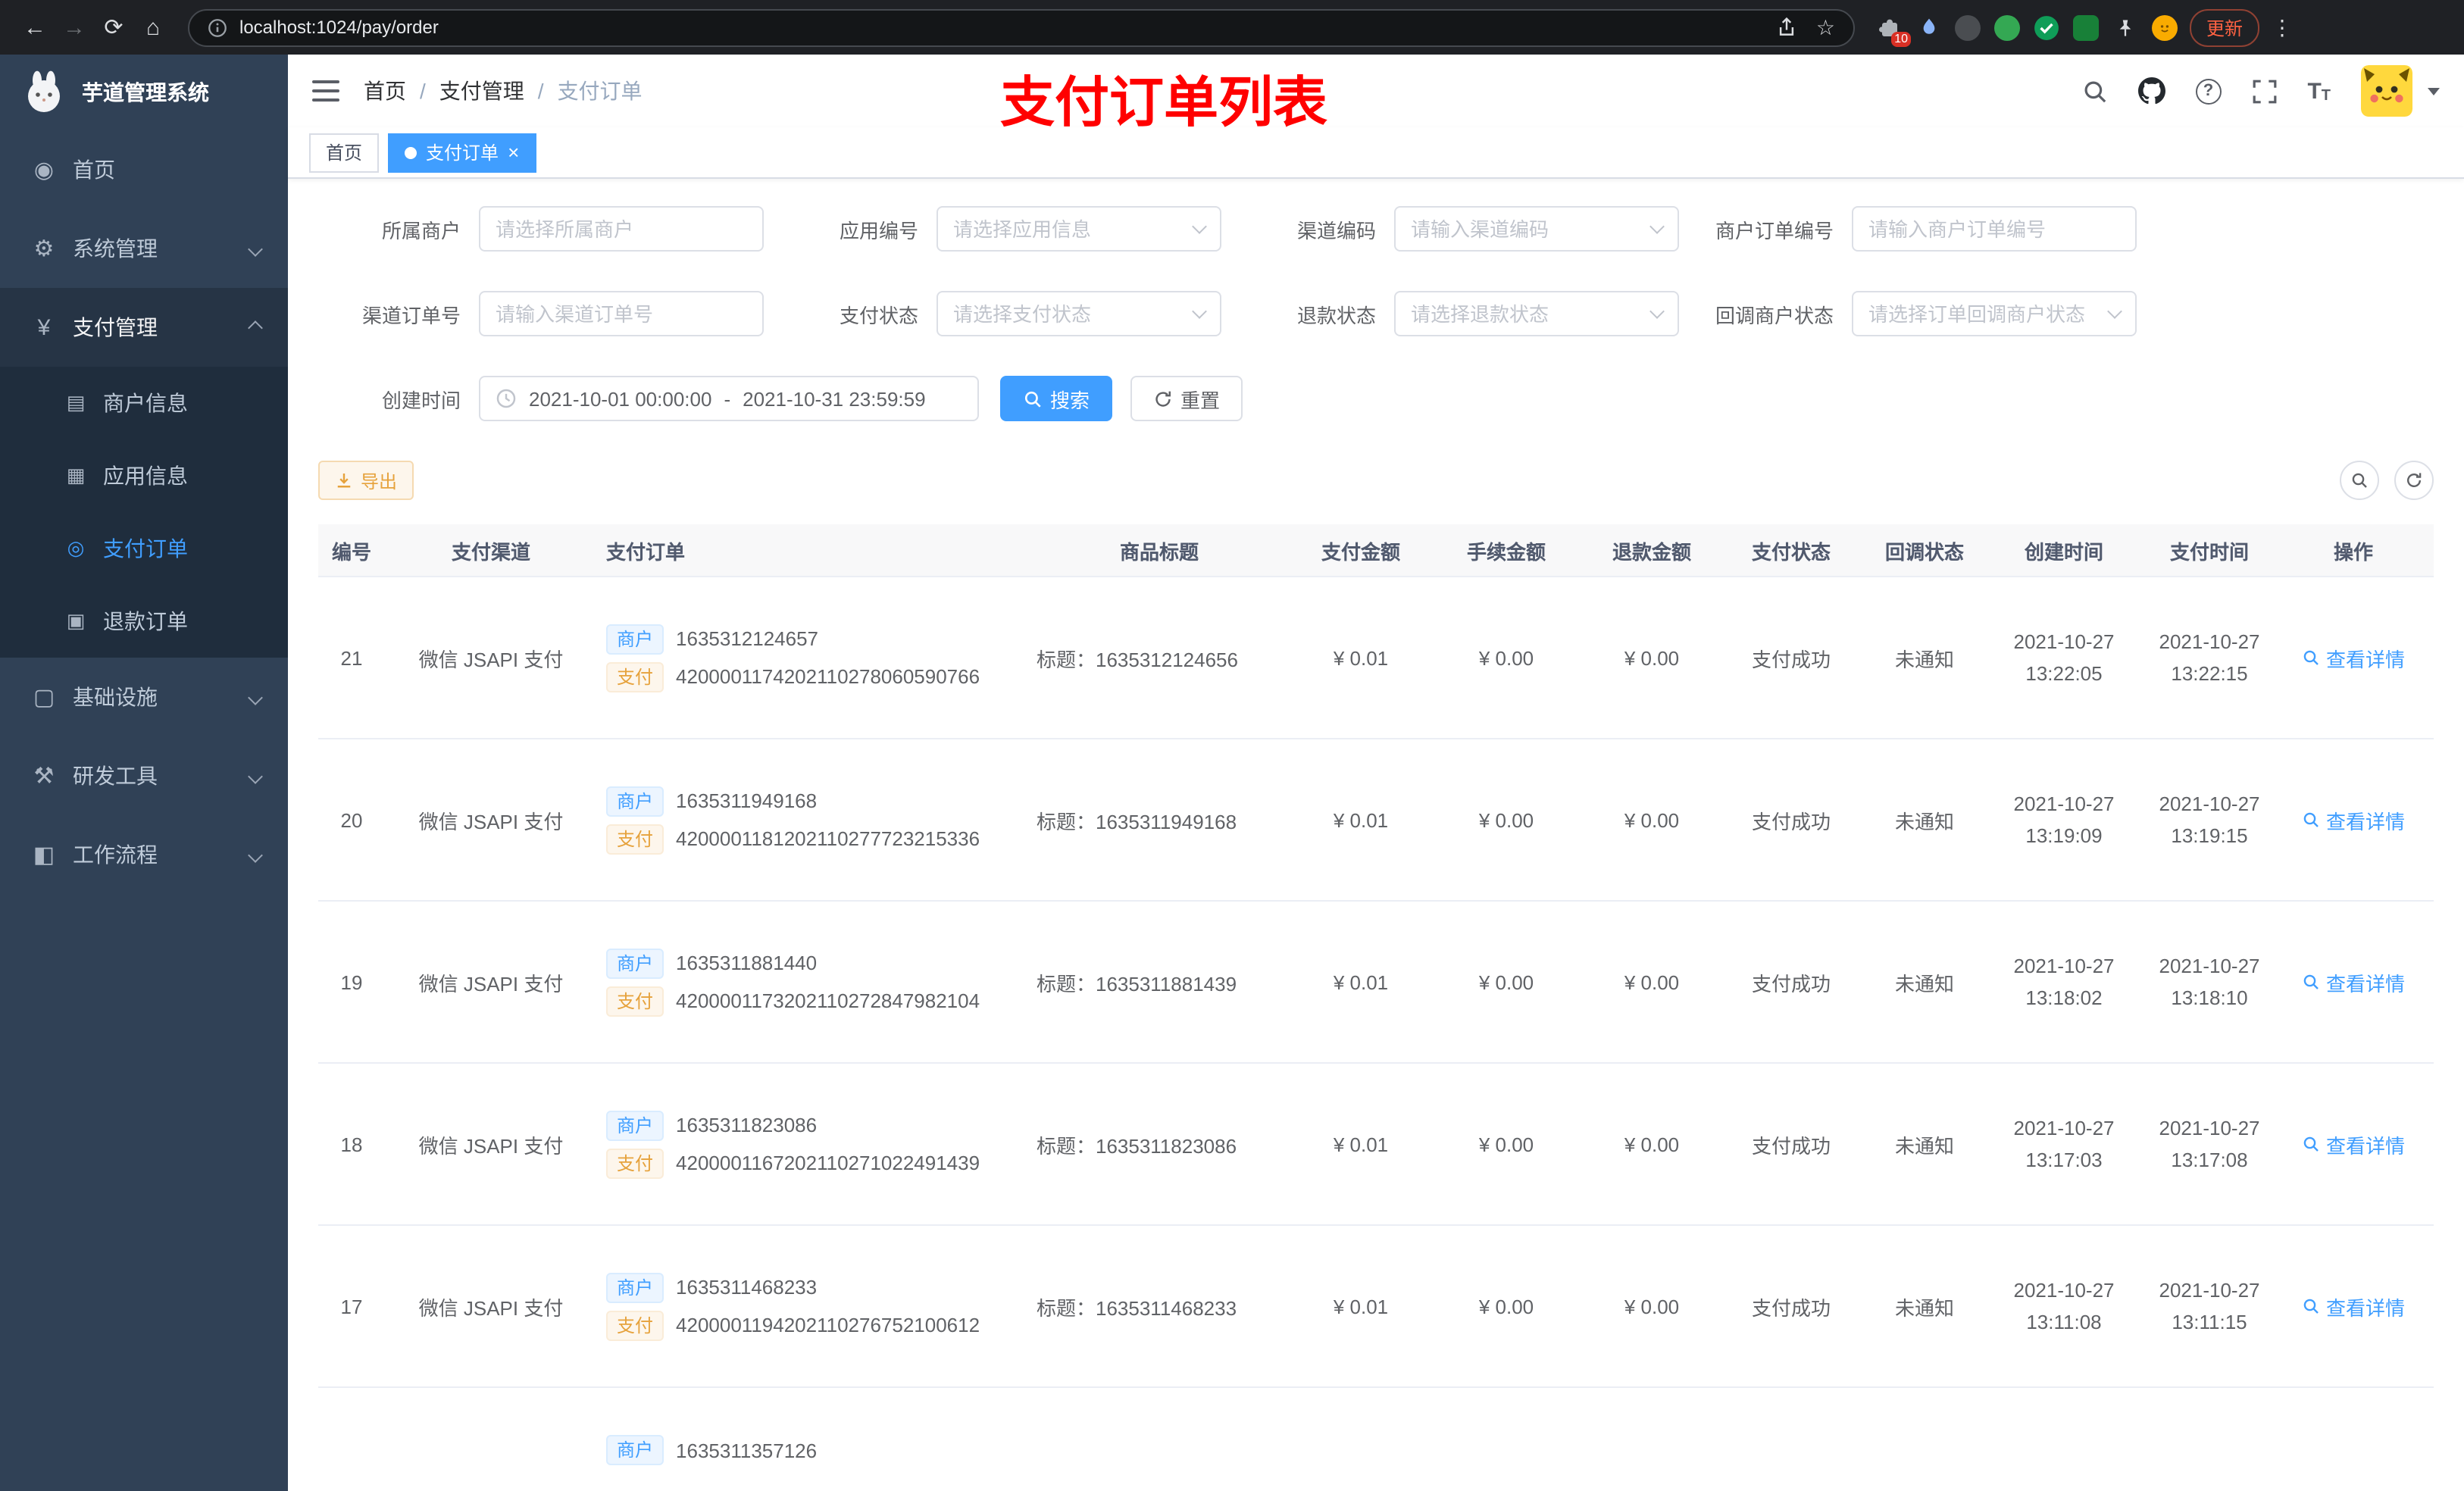 Image resolution: width=2464 pixels, height=1491 pixels. Describe the element at coordinates (1787, 27) in the screenshot. I see `share-icon` at that location.